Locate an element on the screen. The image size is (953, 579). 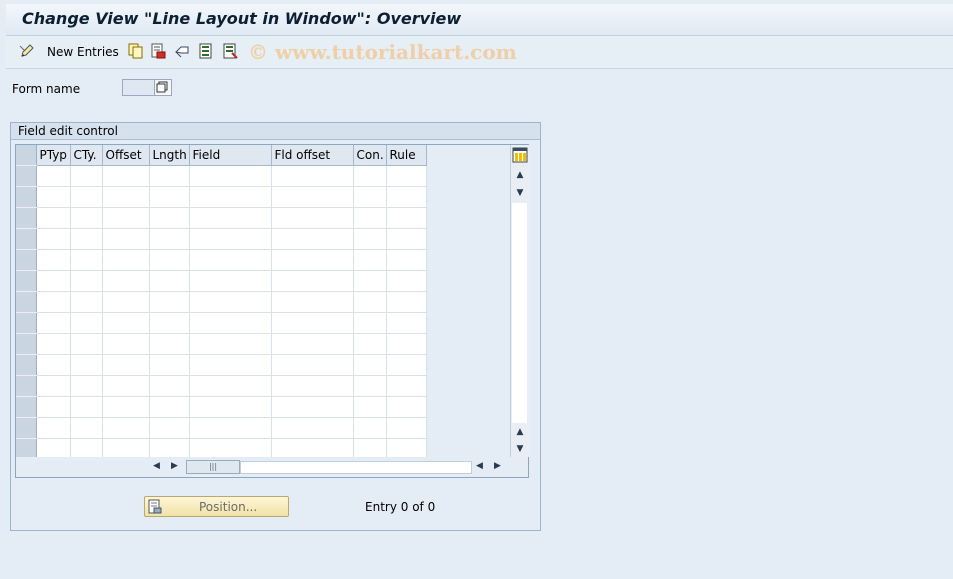
scroll-page-up-icon: ▲ is located at coordinates (520, 432).